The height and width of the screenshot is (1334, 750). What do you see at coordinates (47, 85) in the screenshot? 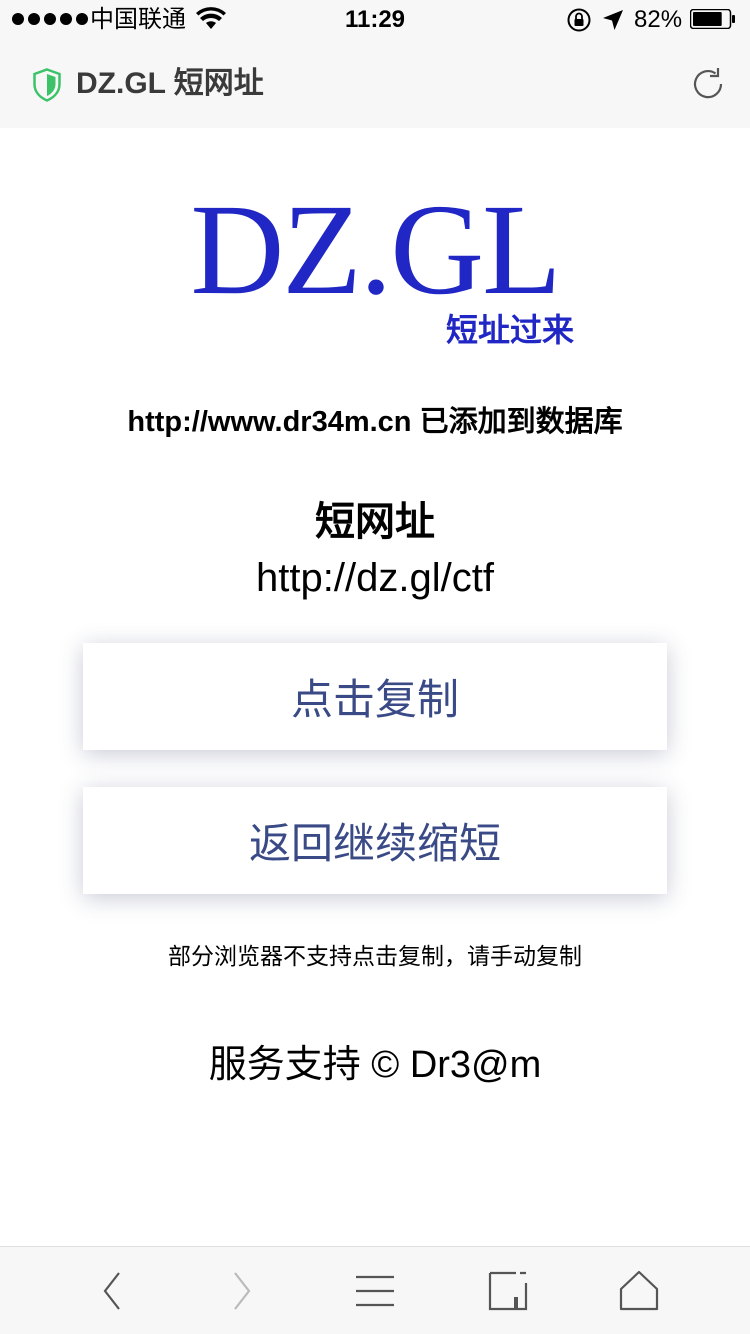
I see `shield-icon` at bounding box center [47, 85].